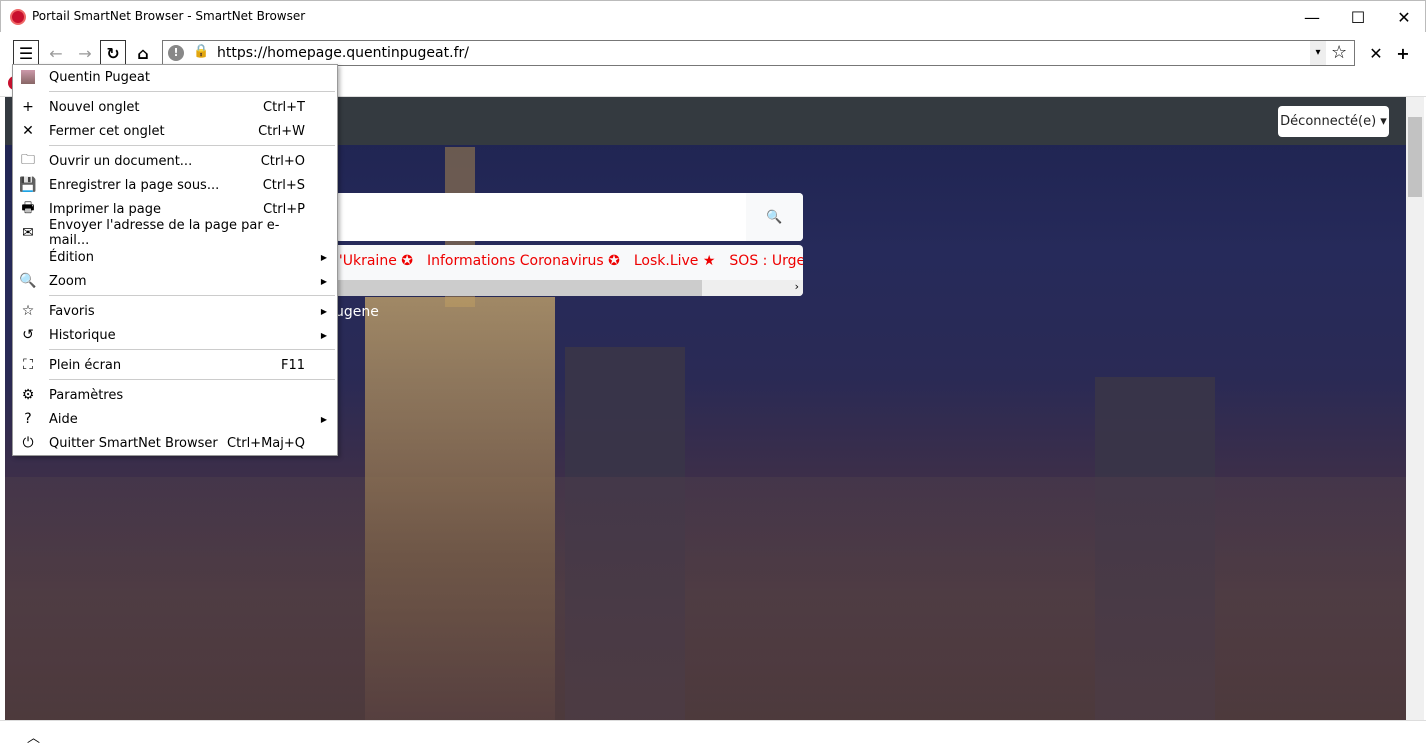 This screenshot has width=1426, height=752. I want to click on menu-item-aide: ? Aide ▶, so click(175, 419).